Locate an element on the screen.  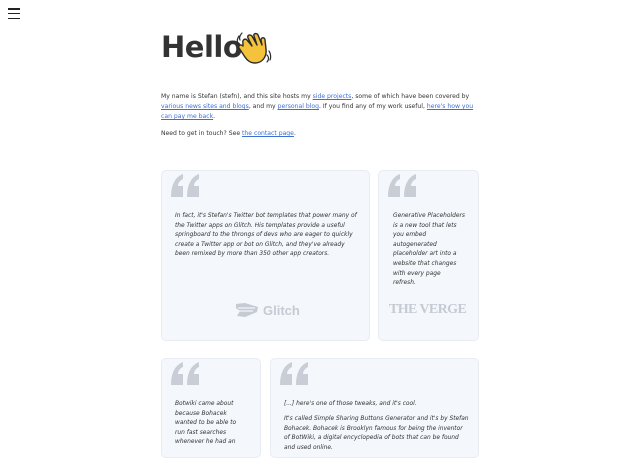
contact-text: Need to get in touch? See is located at coordinates (202, 133).